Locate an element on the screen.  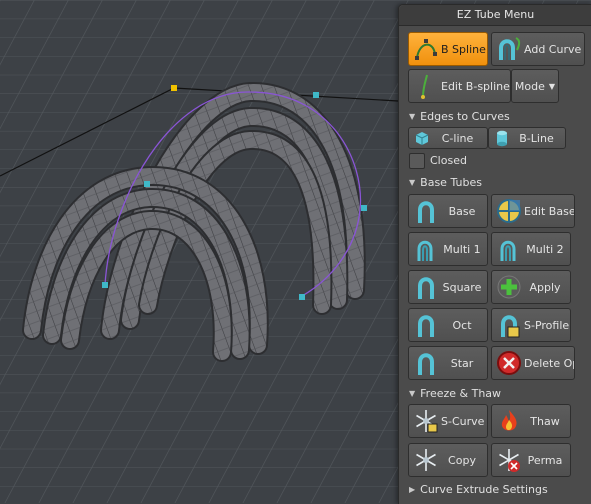
star-tube-icon is located at coordinates (426, 363).